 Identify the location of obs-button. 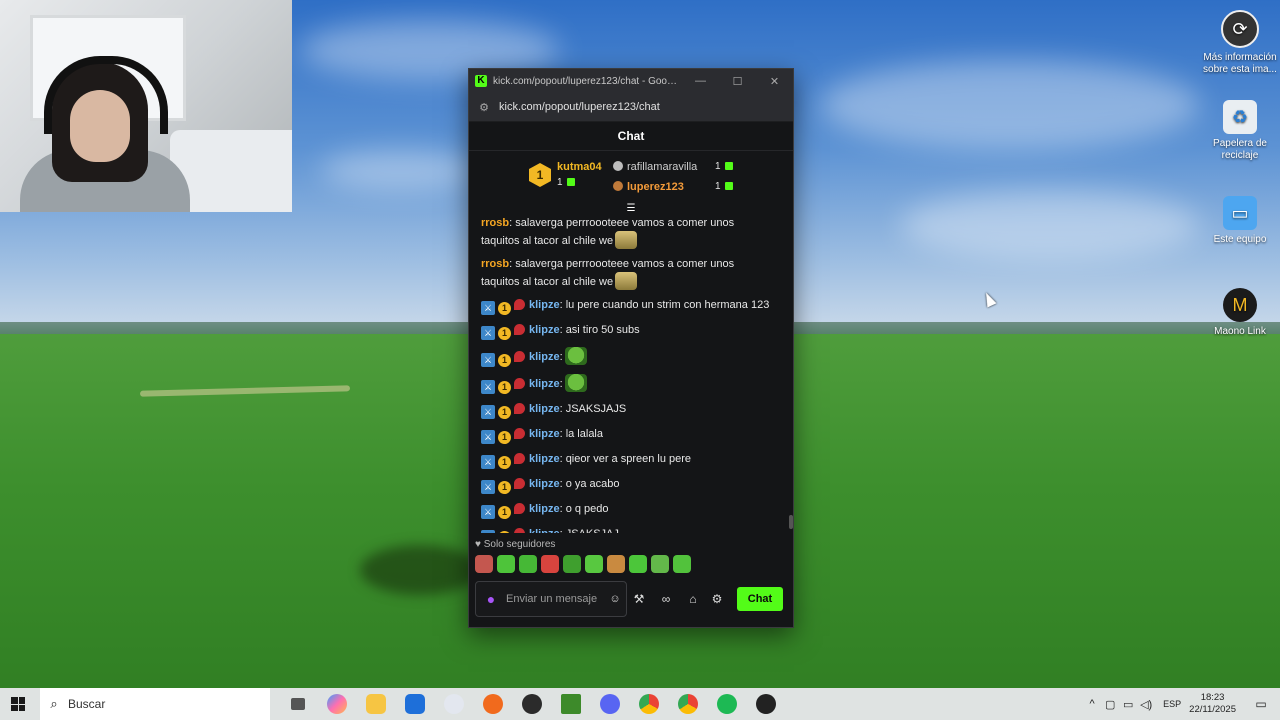
(531, 704).